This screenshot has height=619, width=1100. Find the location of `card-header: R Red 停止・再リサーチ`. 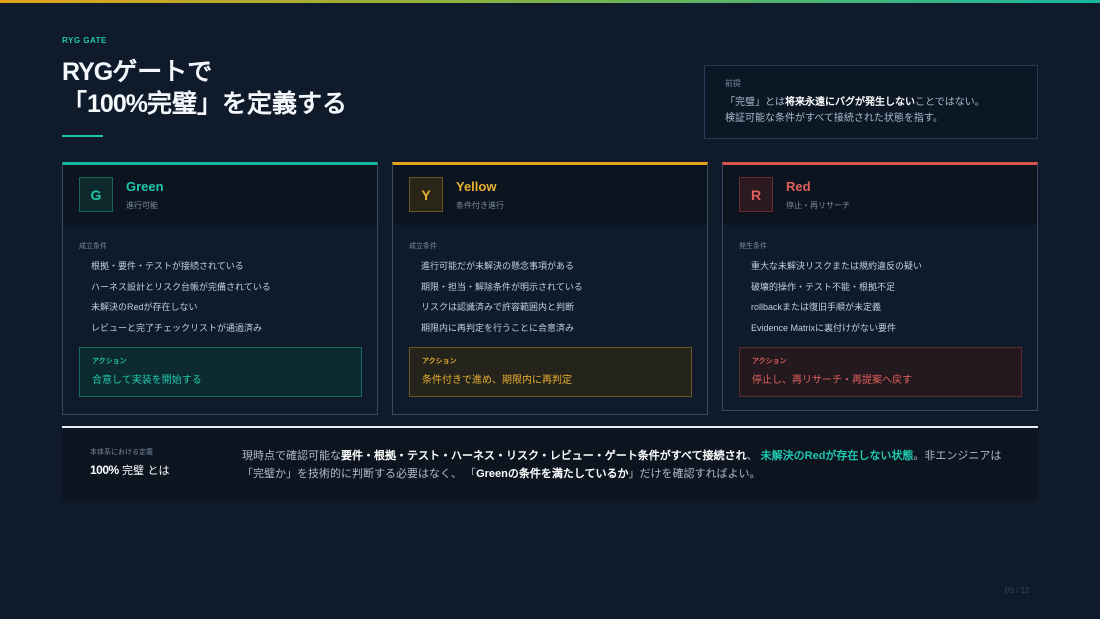

card-header: R Red 停止・再リサーチ is located at coordinates (880, 195).